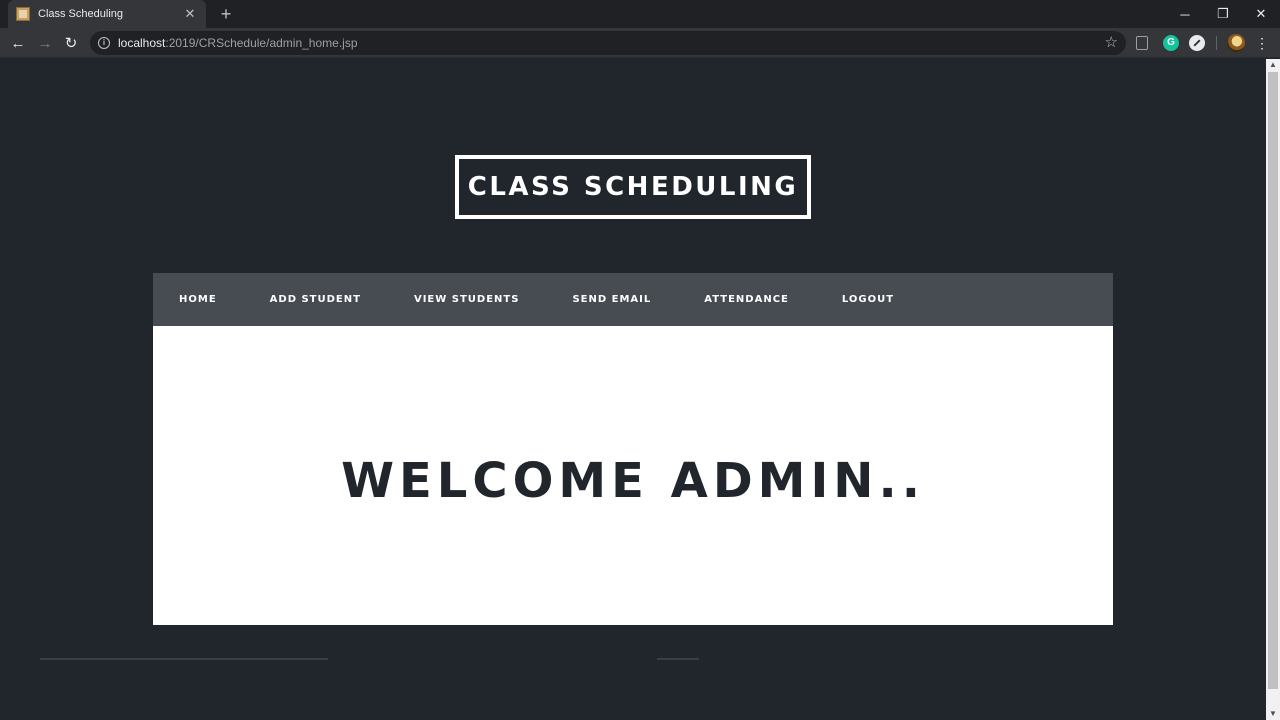 This screenshot has height=720, width=1280. Describe the element at coordinates (142, 43) in the screenshot. I see `url-host: localhost` at that location.